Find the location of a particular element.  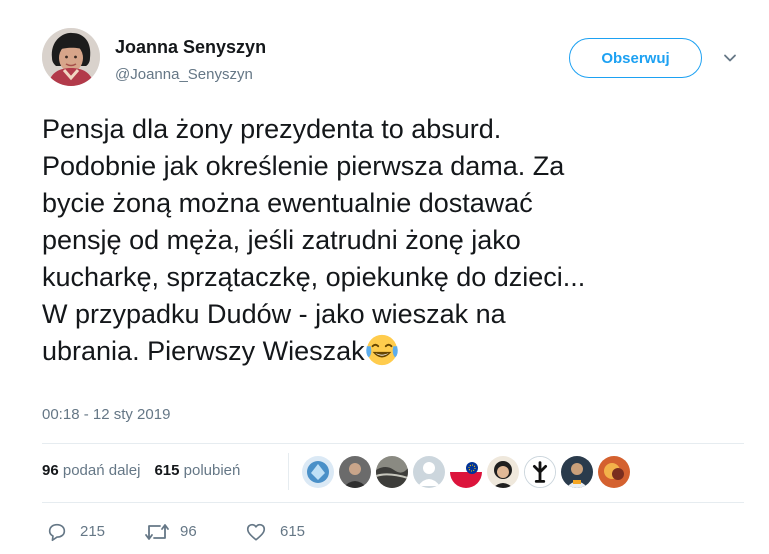

likes-stat: 615 polubień is located at coordinates (197, 470).